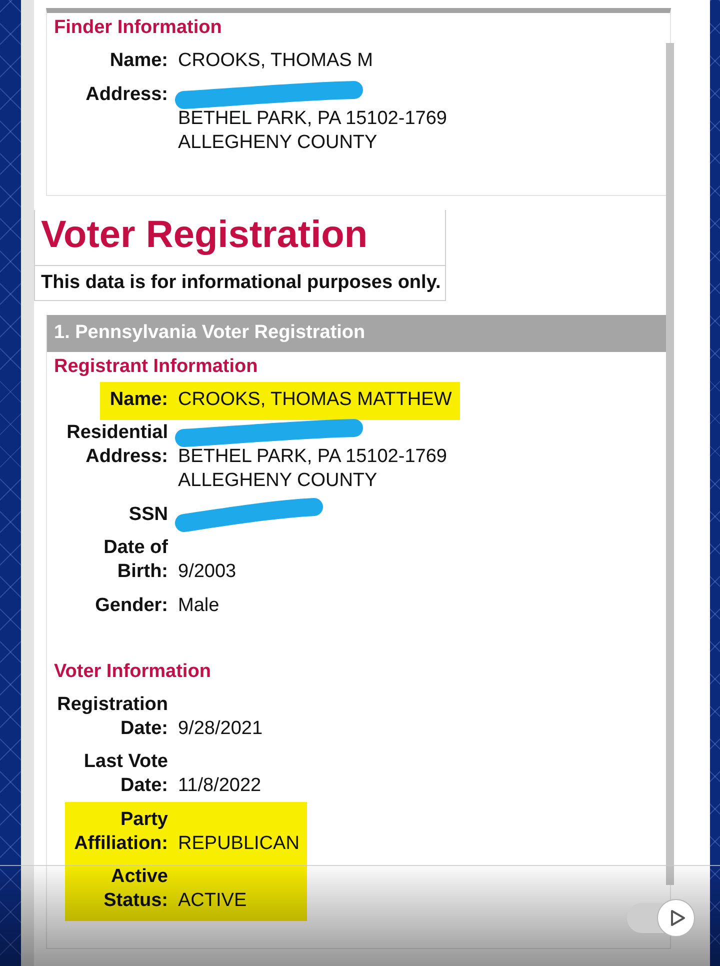 This screenshot has width=720, height=966. What do you see at coordinates (678, 918) in the screenshot?
I see `play-icon` at bounding box center [678, 918].